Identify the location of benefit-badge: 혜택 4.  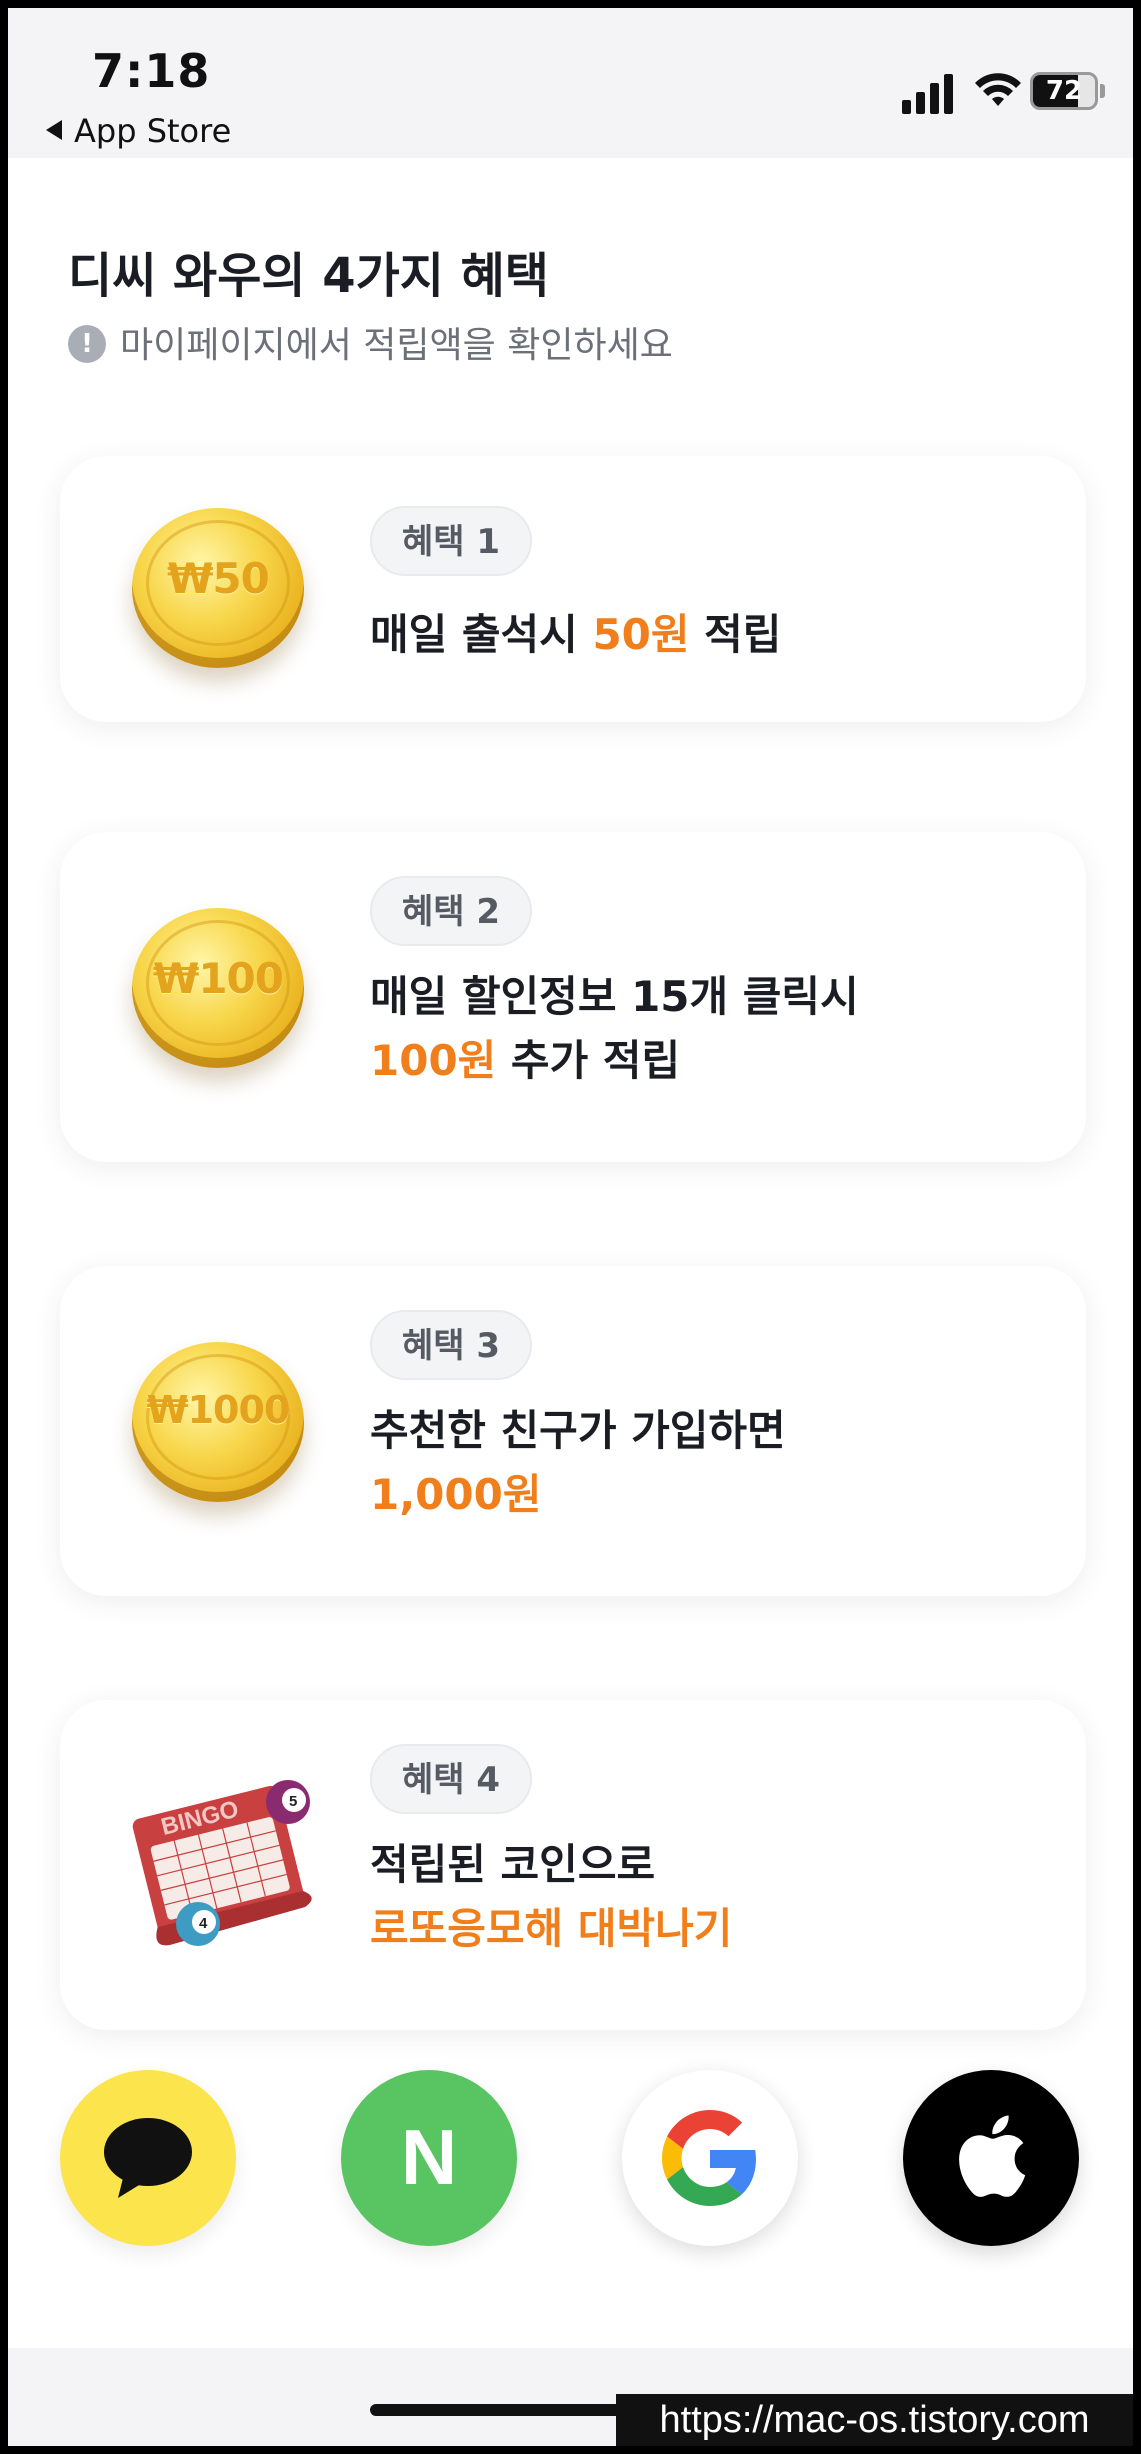
(451, 1779).